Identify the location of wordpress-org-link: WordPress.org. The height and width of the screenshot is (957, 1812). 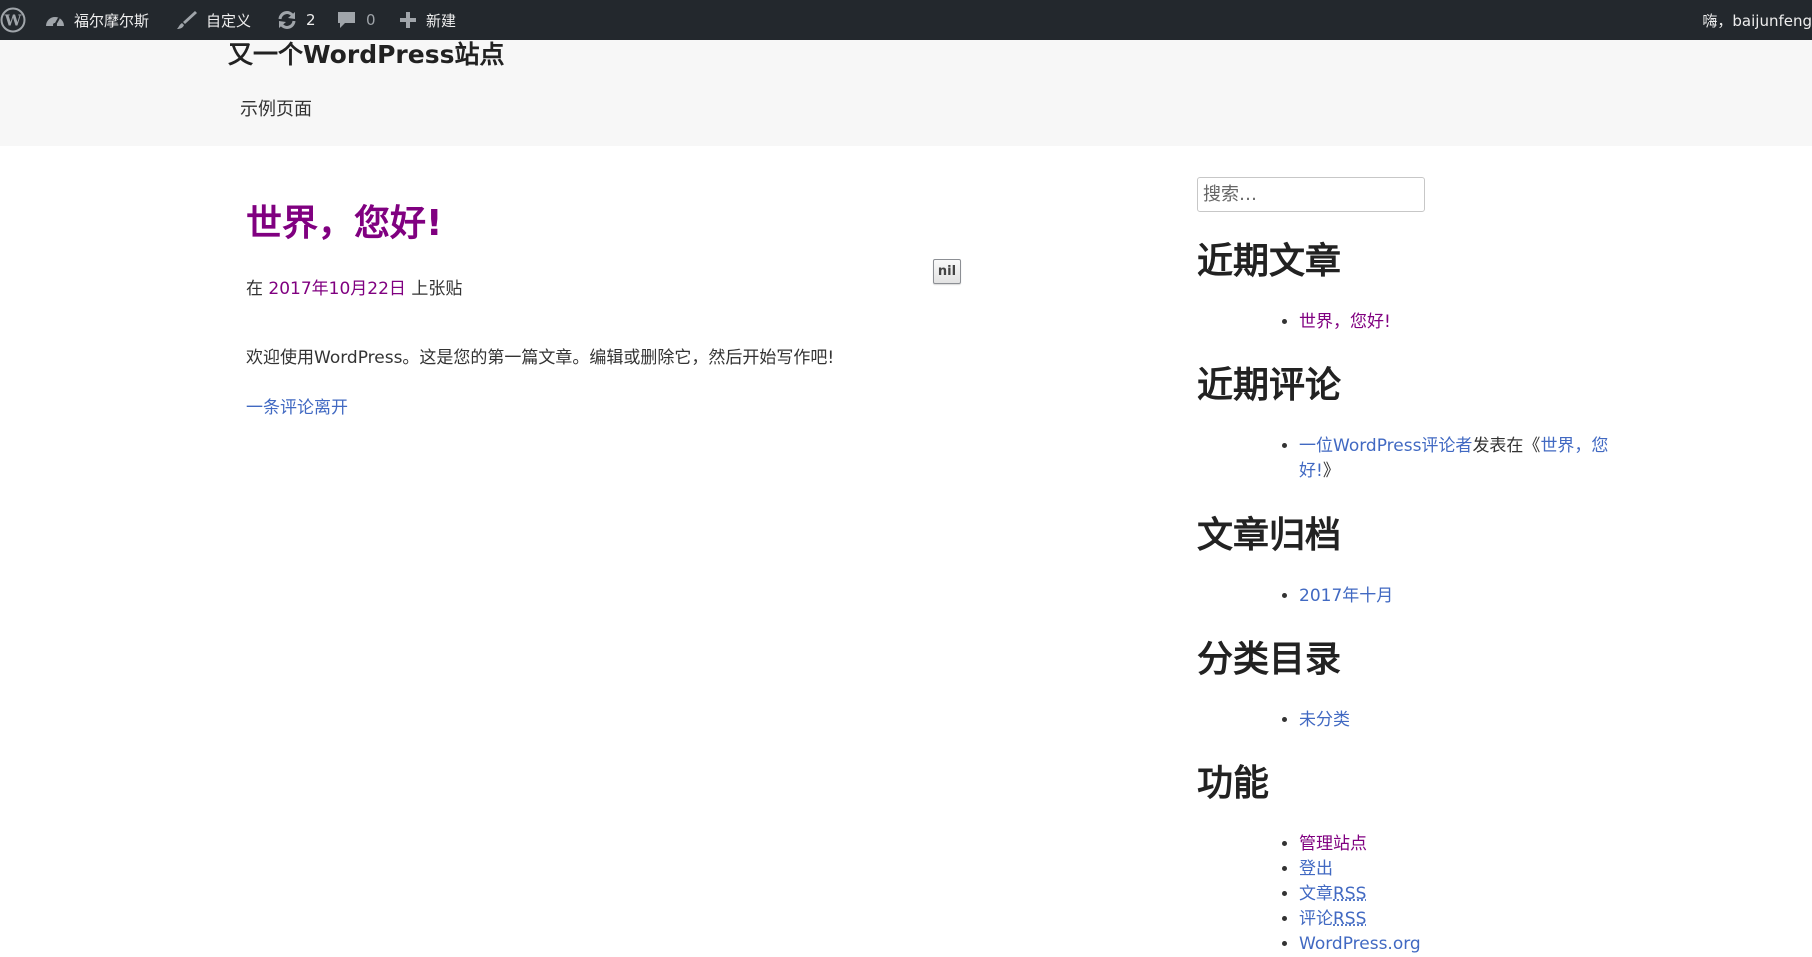
(1360, 944).